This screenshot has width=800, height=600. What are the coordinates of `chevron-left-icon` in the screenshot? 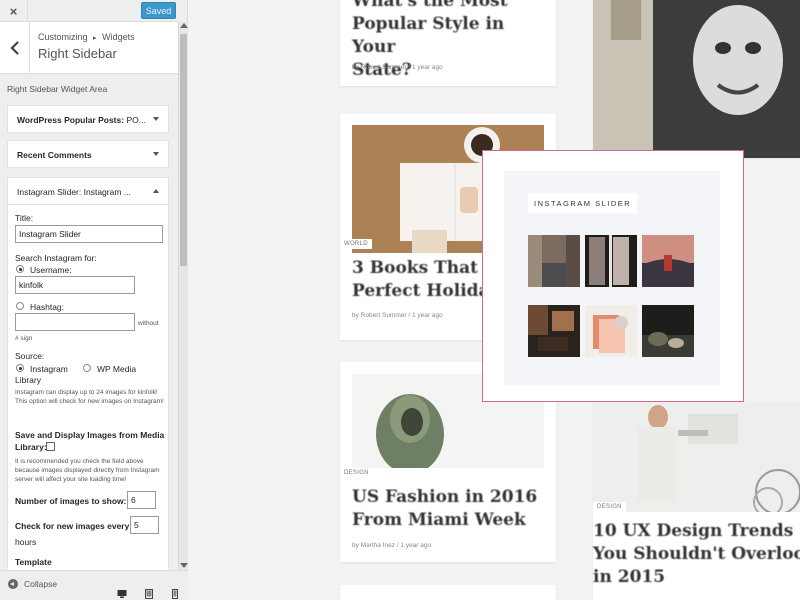 It's located at (14, 48).